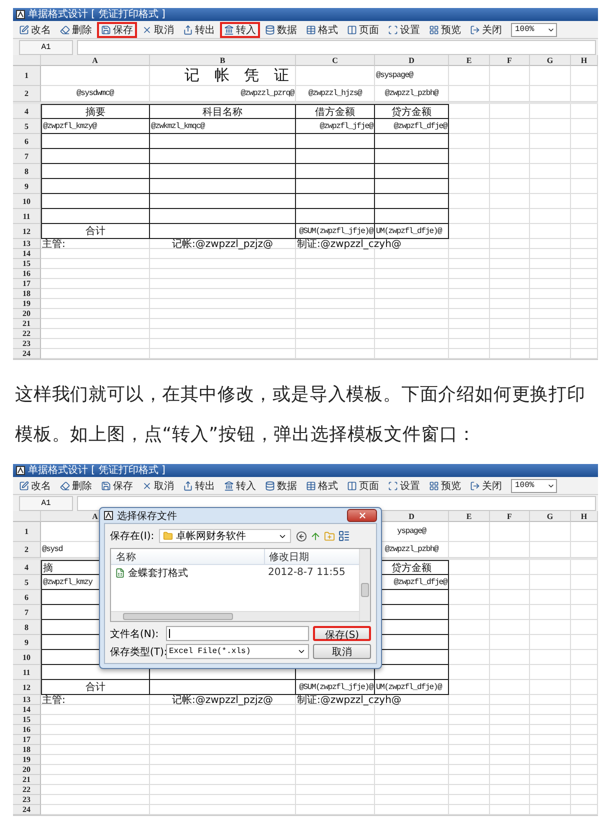 Image resolution: width=608 pixels, height=829 pixels. What do you see at coordinates (316, 536) in the screenshot?
I see `up-arrow-icon` at bounding box center [316, 536].